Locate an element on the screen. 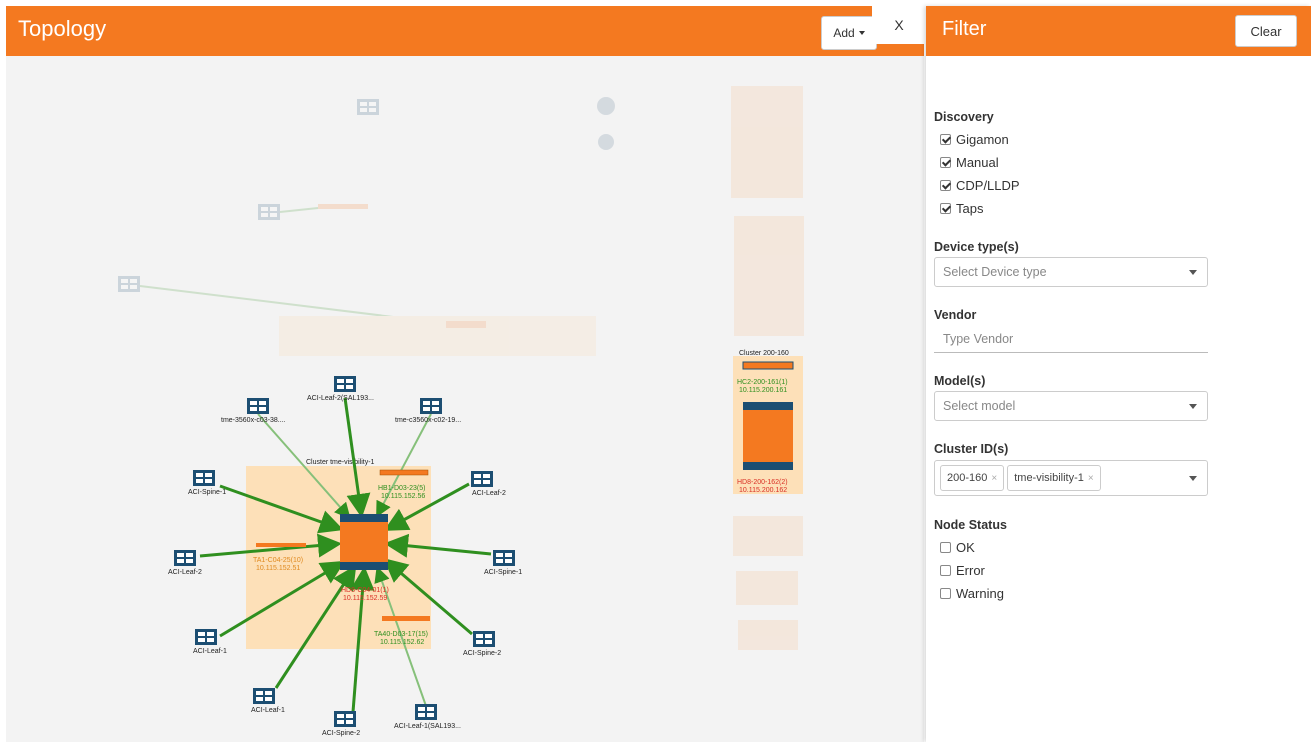 This screenshot has width=1311, height=742. add-button-label: Add is located at coordinates (844, 33).